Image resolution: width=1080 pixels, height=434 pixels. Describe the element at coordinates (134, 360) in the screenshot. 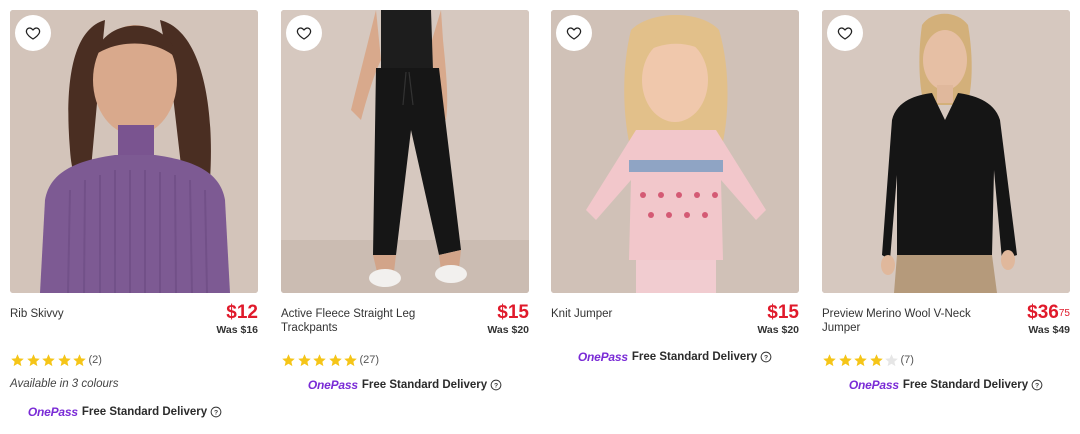

I see `rating: (2)` at that location.